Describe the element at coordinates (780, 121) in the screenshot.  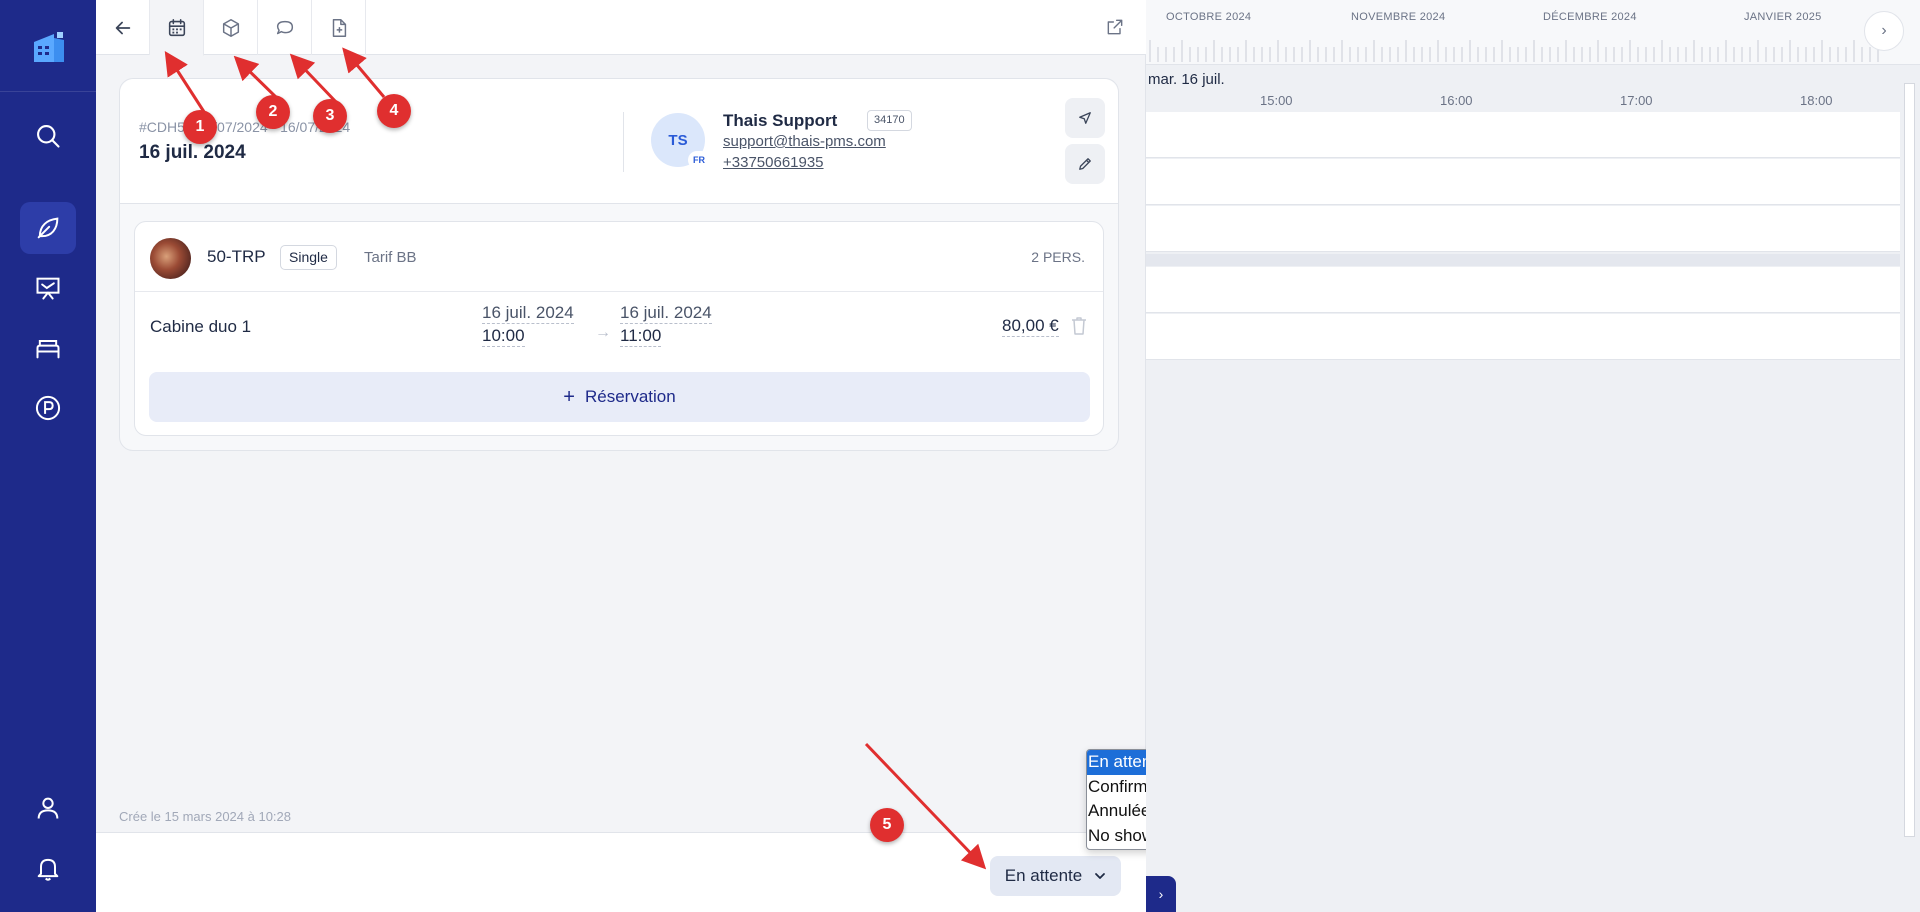
I see `guest-name: Thais Support` at that location.